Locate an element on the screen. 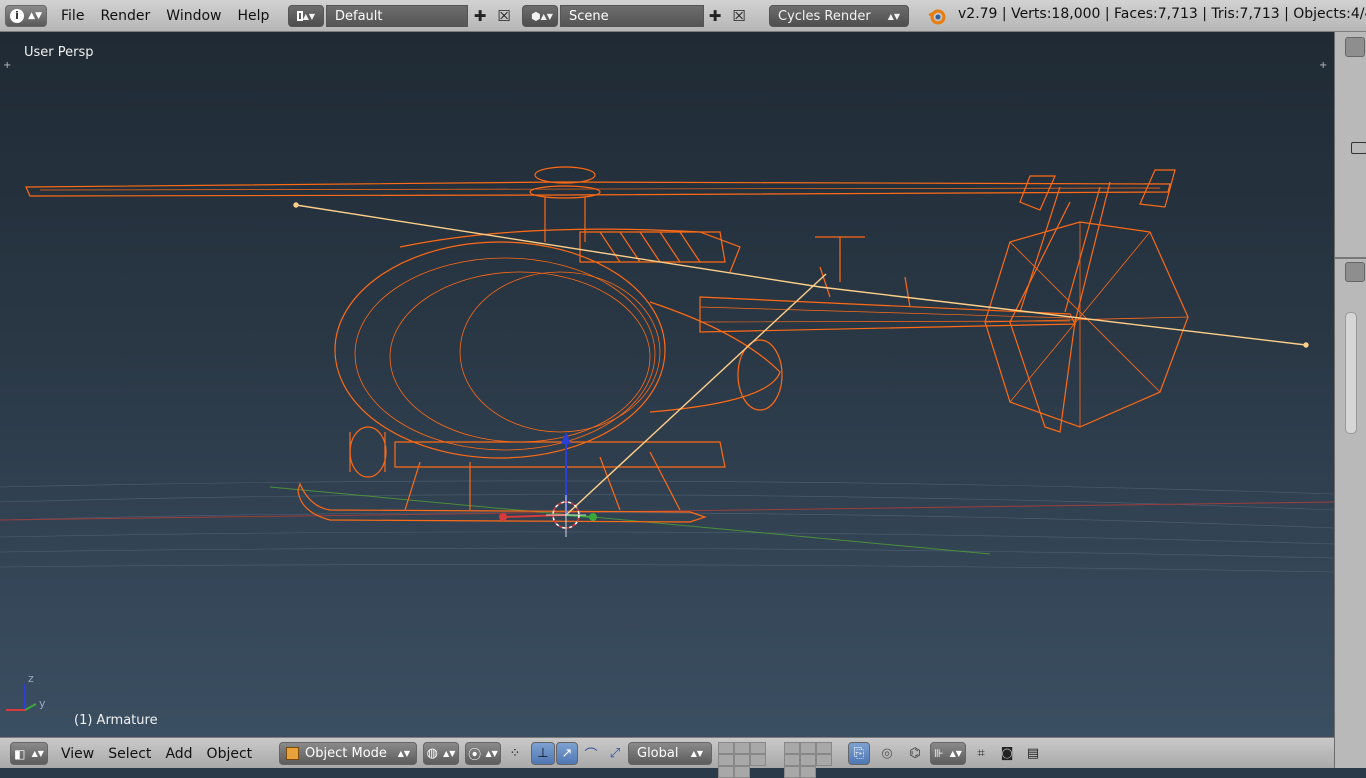  editor-type-button: ◧ ▲▼ is located at coordinates (29, 753).